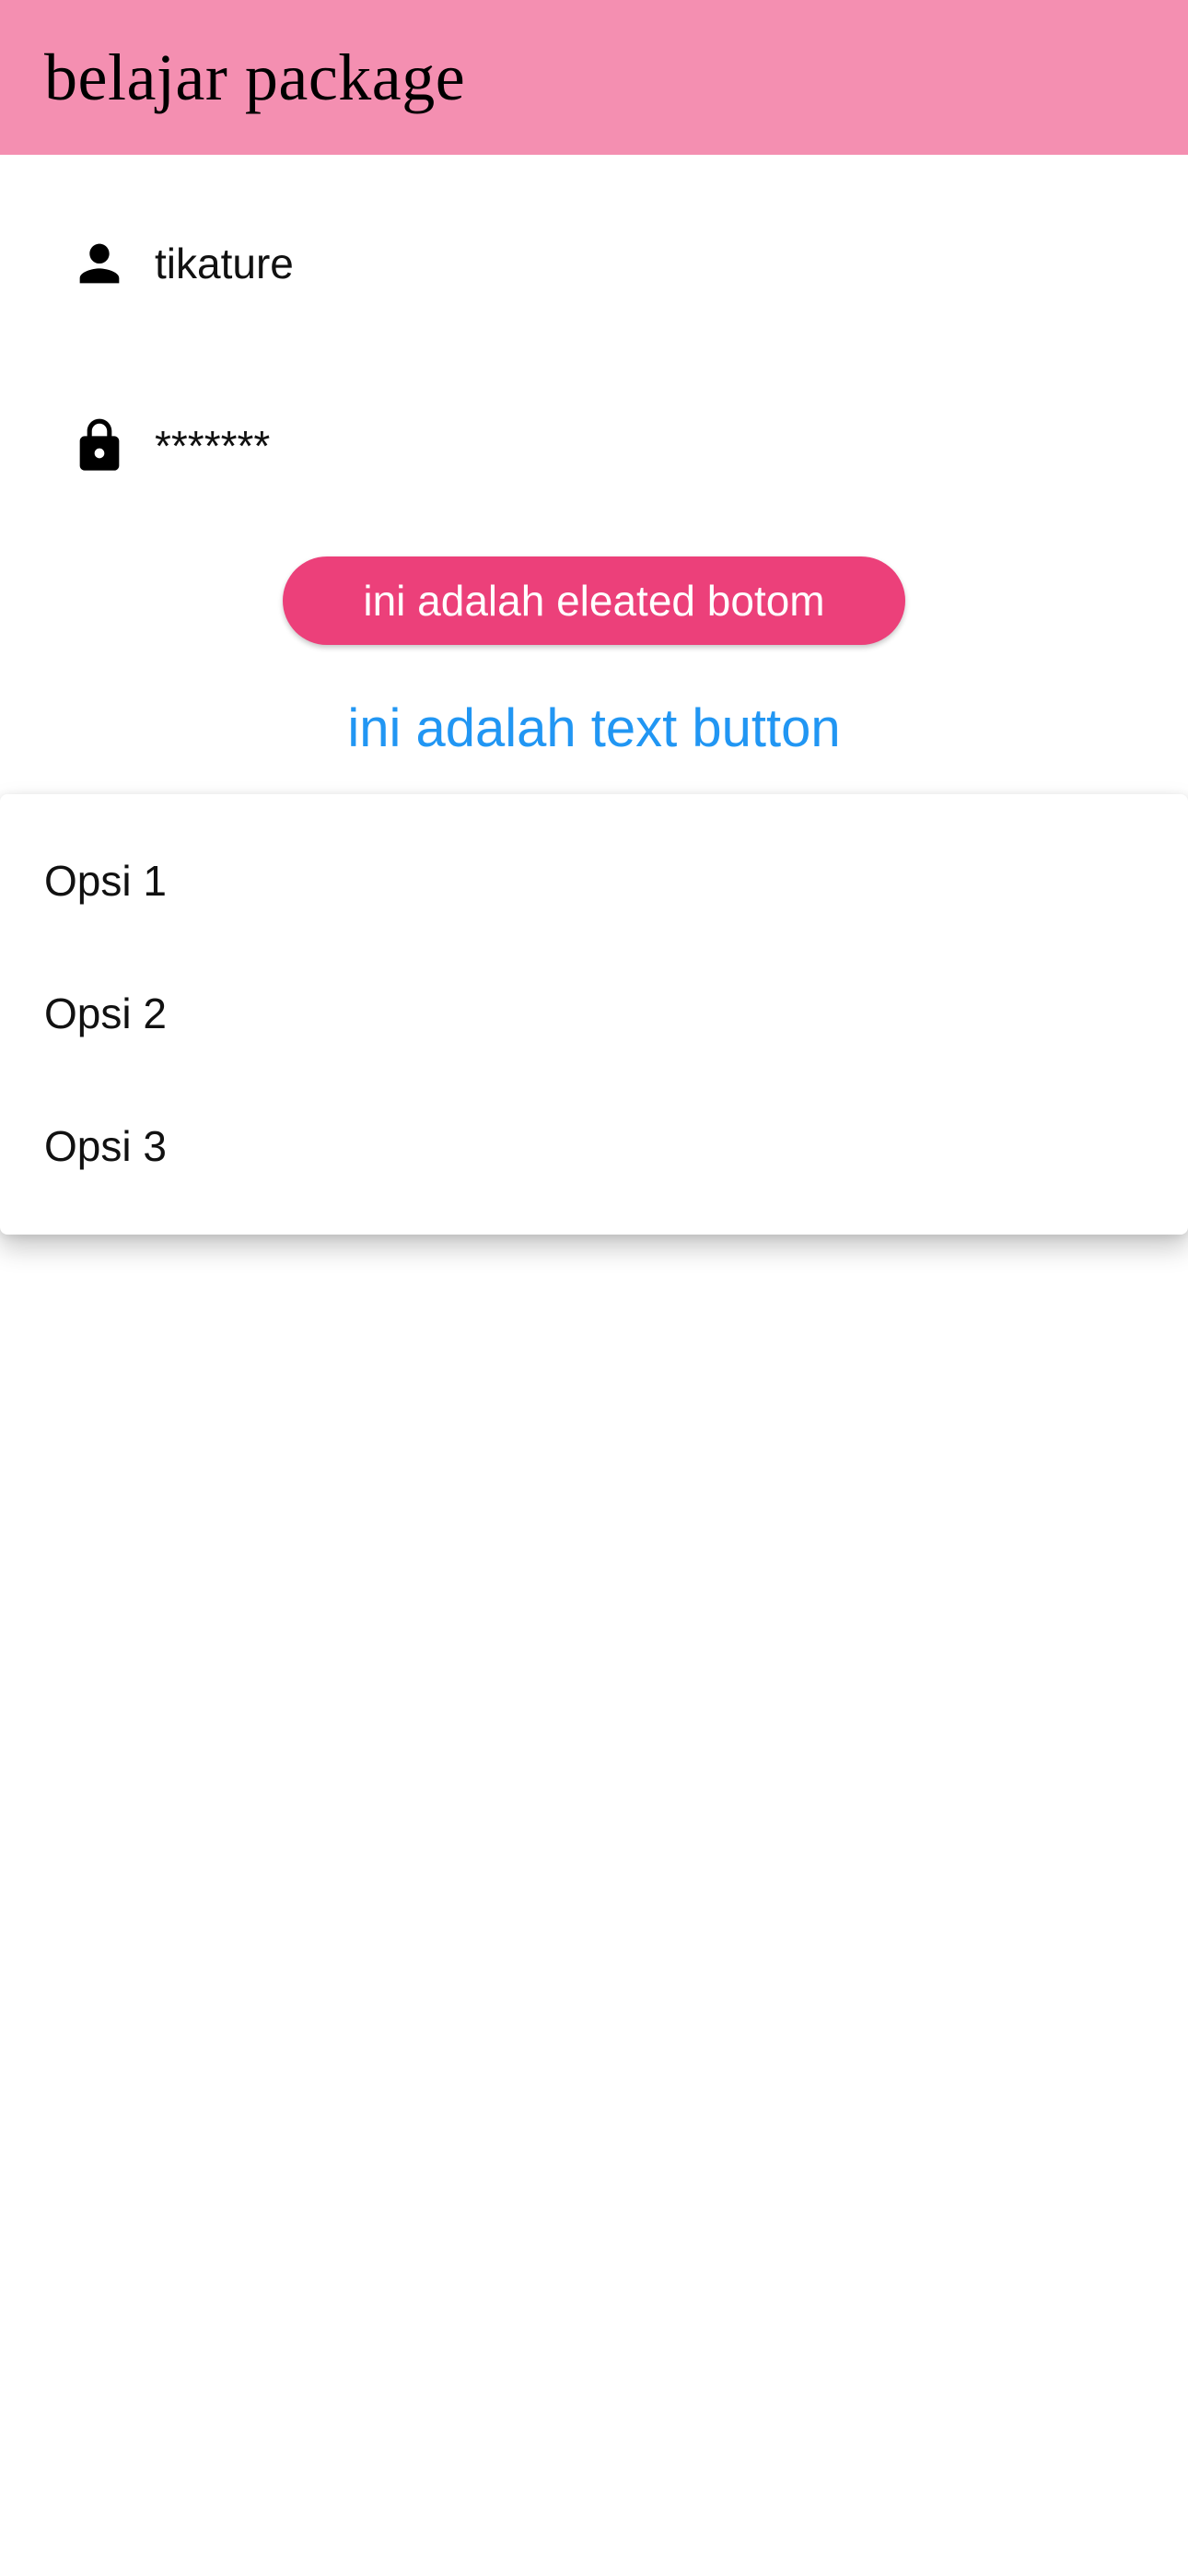  I want to click on app-bar: belajar package, so click(594, 77).